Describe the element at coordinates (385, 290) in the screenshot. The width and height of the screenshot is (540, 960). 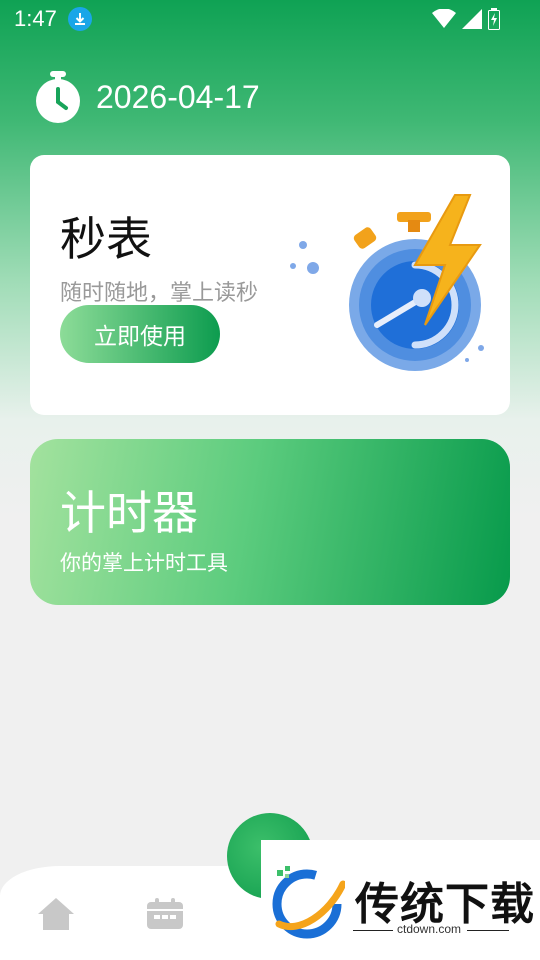
I see `stopwatch-illustration-icon` at that location.